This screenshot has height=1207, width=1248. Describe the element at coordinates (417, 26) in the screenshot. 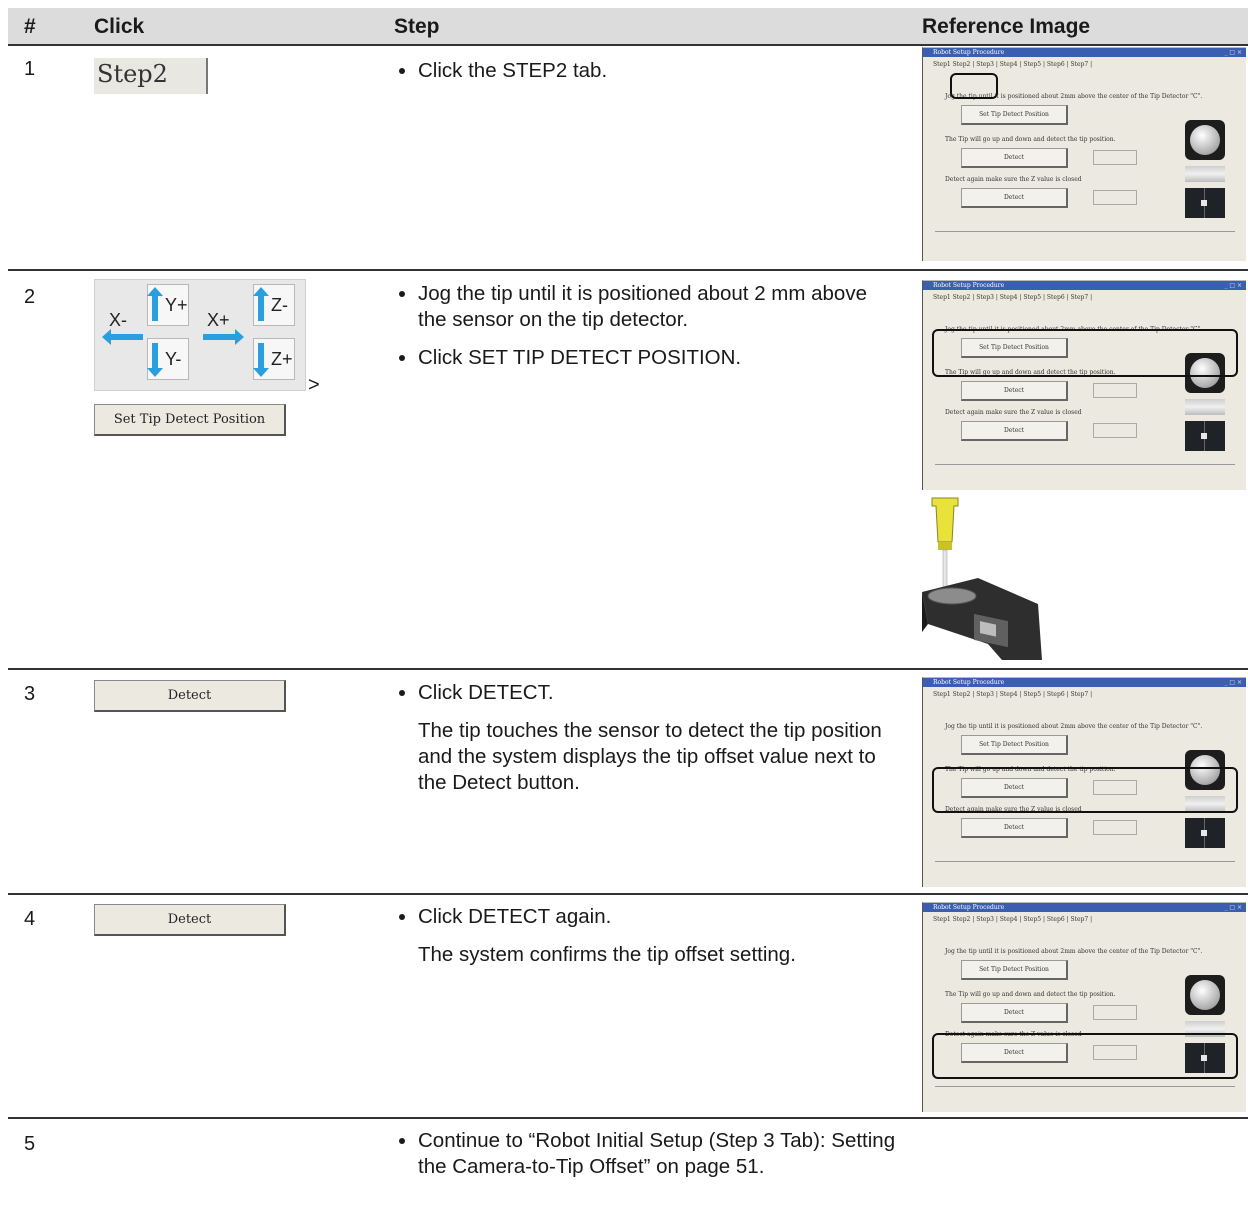

I see `header-step: Step` at that location.